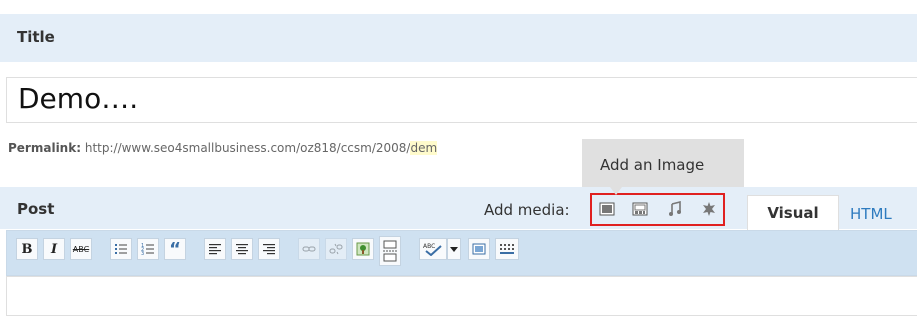 This screenshot has width=917, height=316. Describe the element at coordinates (36, 209) in the screenshot. I see `post-label: Post` at that location.